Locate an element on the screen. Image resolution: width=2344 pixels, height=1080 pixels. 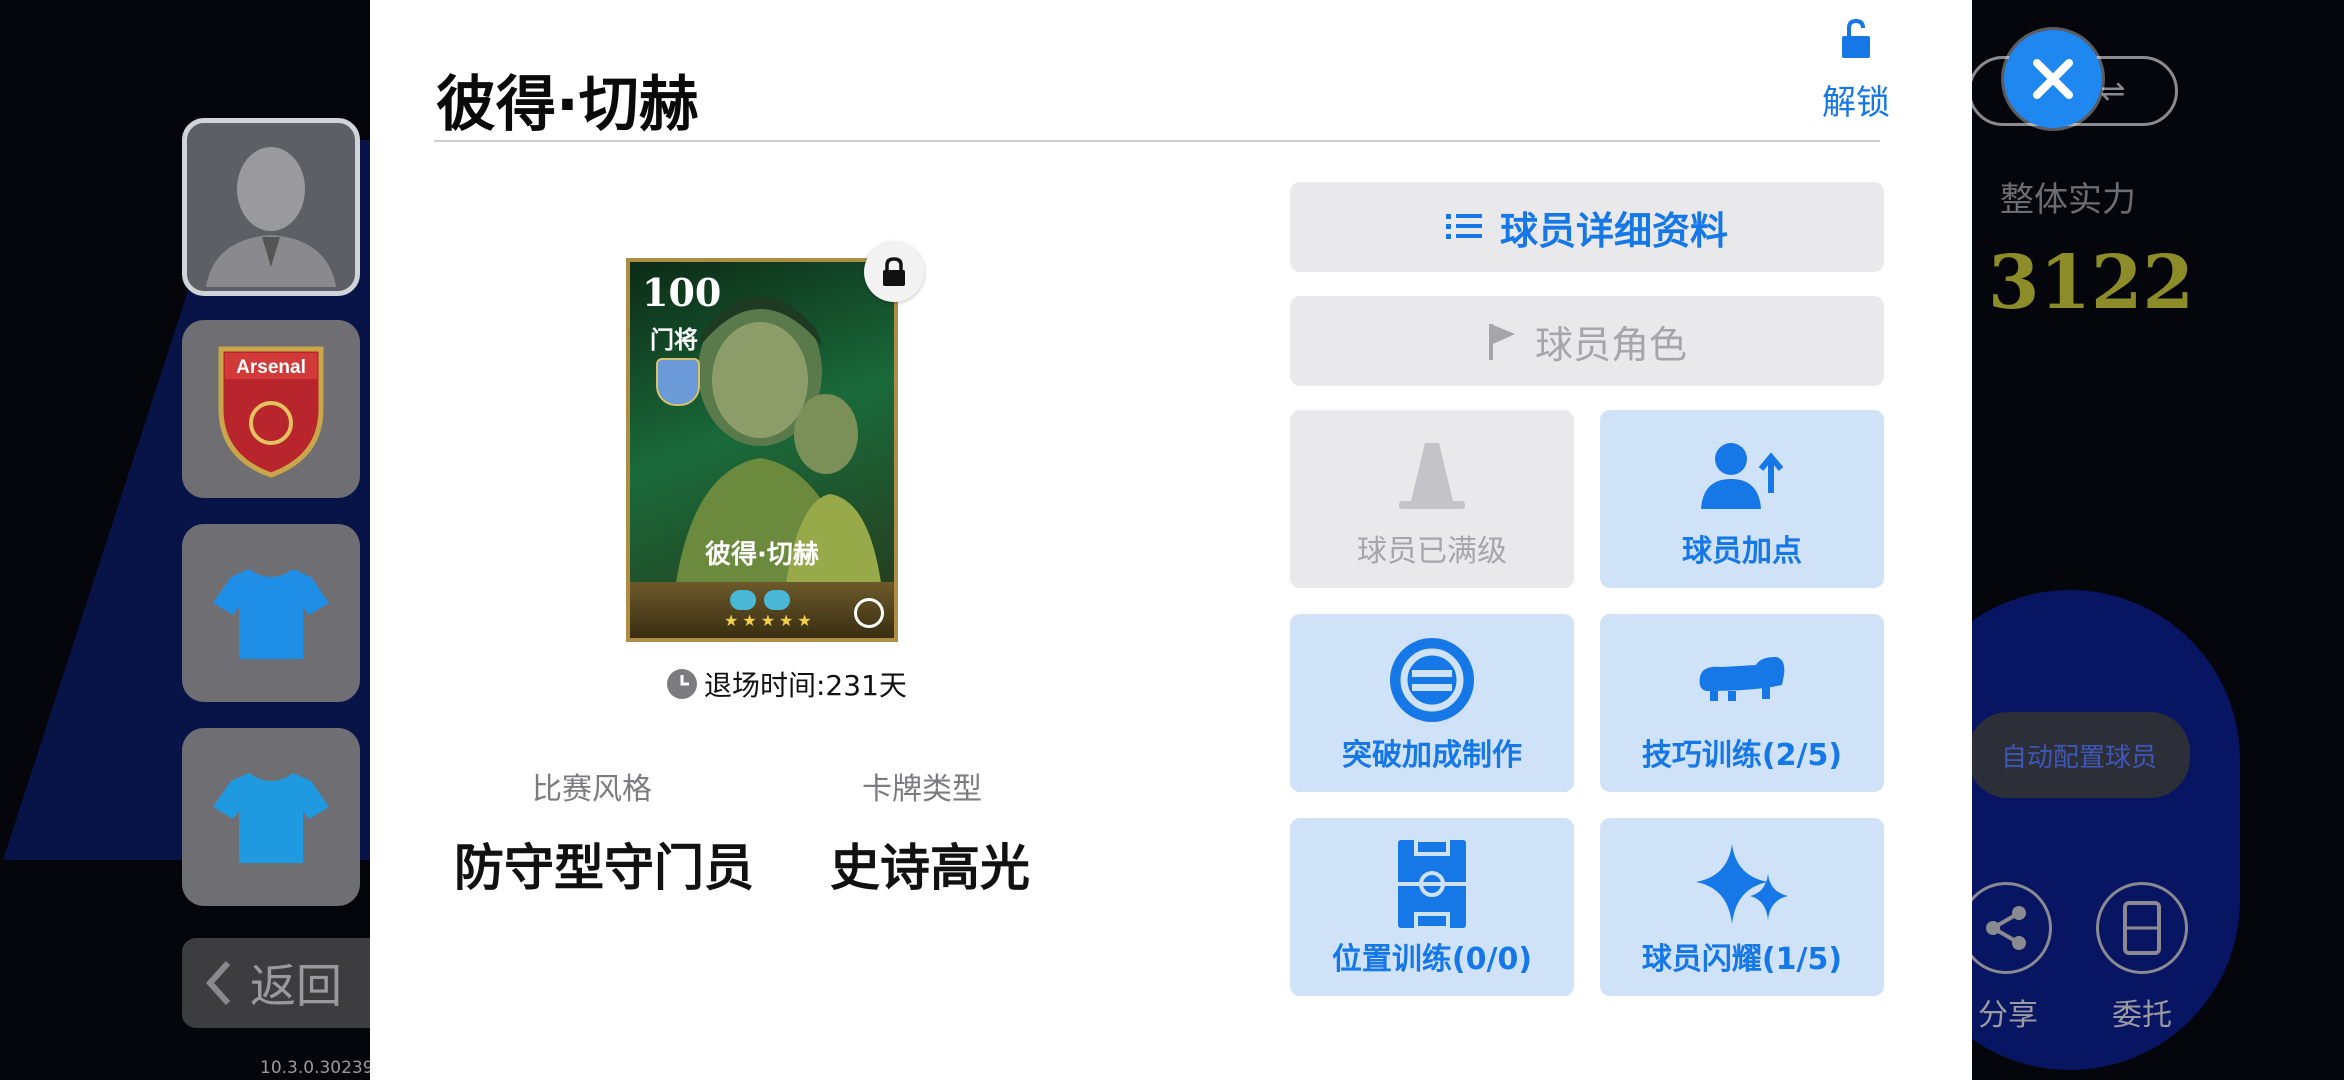
svg-text: Arsenal is located at coordinates (271, 367).